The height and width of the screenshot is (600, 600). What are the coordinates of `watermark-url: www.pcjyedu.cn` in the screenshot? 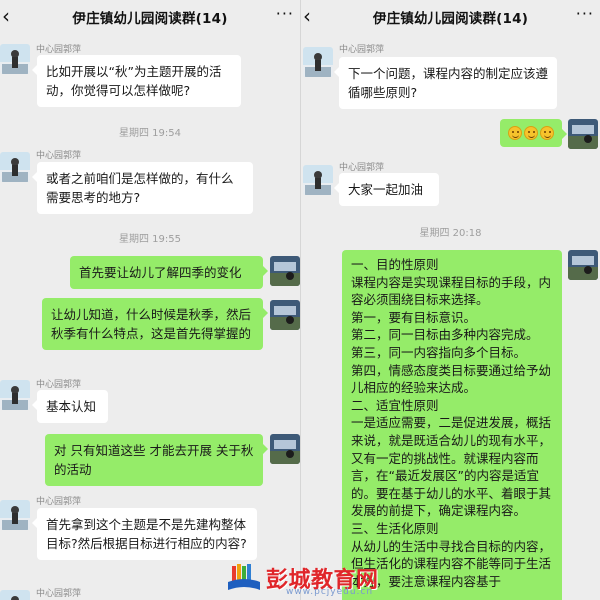 It's located at (330, 592).